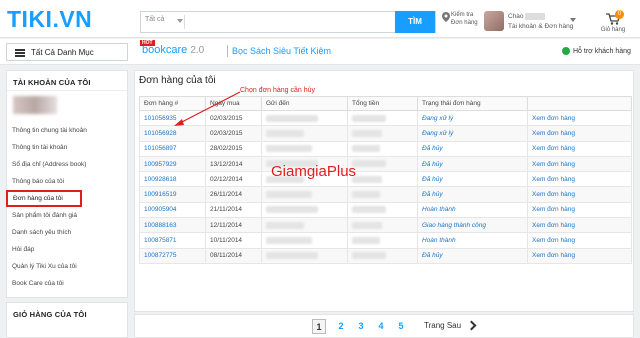 Image resolution: width=640 pixels, height=338 pixels. I want to click on tiki-logo: TIKI.VN, so click(49, 19).